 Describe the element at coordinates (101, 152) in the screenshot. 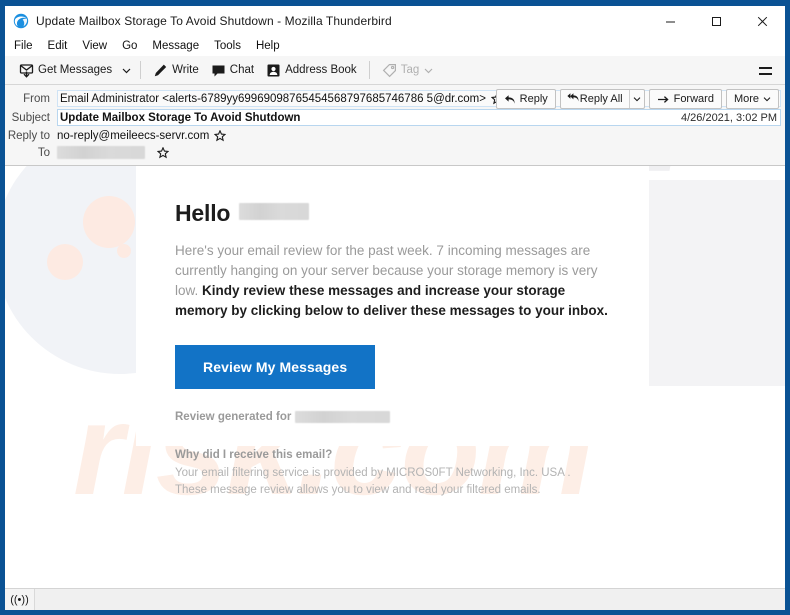

I see `to-recipient-redacted` at that location.